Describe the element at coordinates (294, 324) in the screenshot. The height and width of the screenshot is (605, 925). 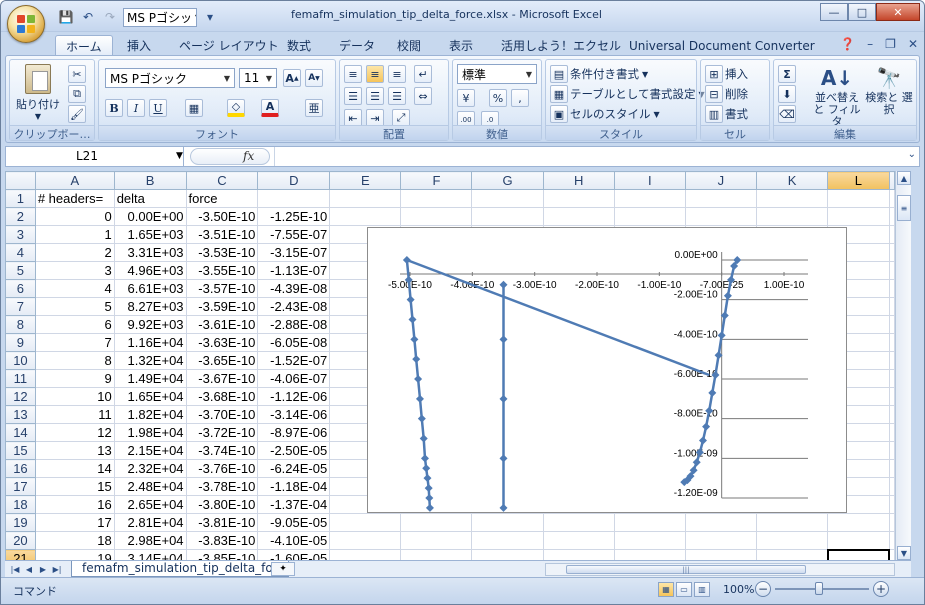
I see `cell: -2.88E-08` at that location.